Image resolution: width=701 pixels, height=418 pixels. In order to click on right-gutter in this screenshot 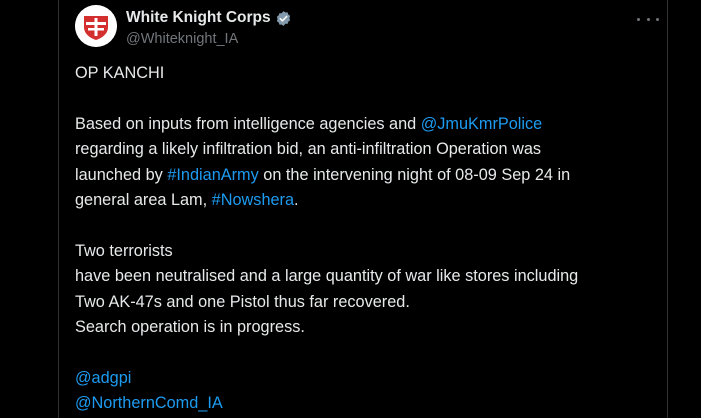, I will do `click(685, 209)`.